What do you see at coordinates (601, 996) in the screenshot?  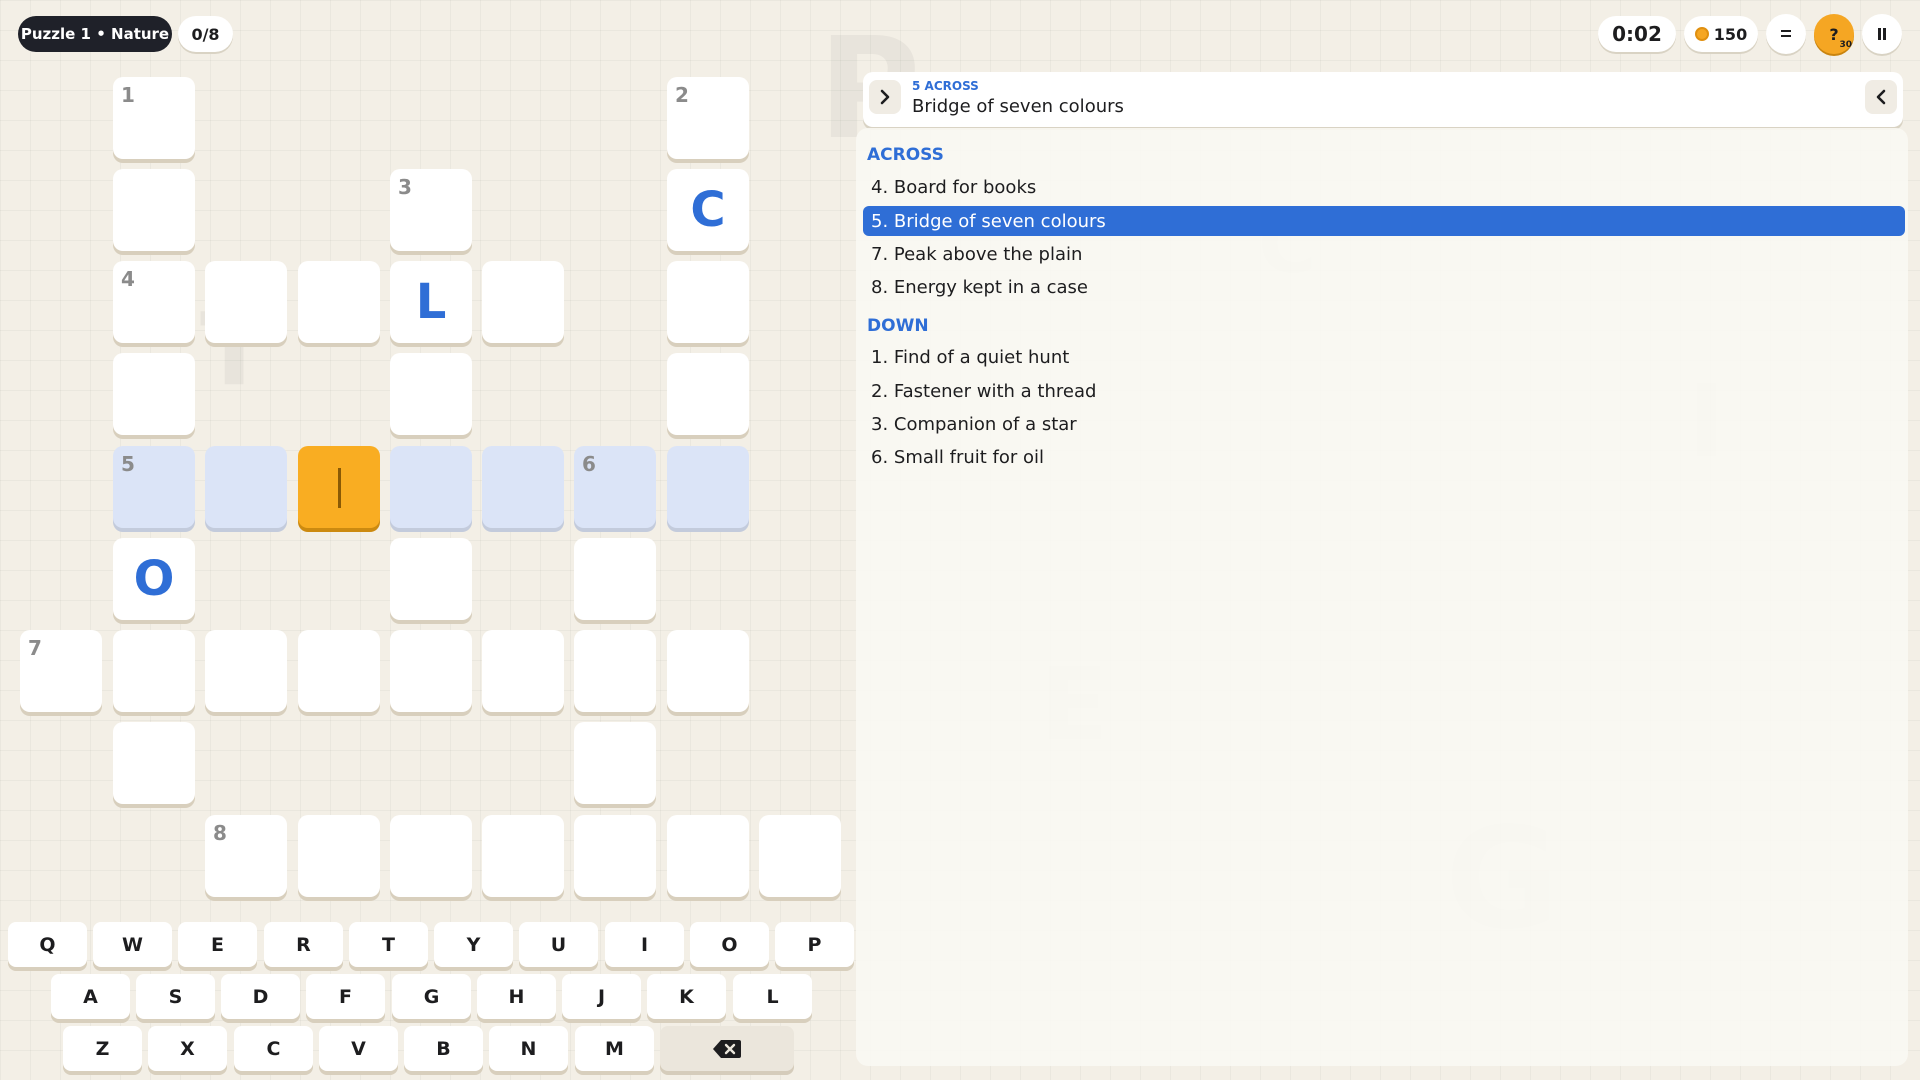 I see `key-j: J` at bounding box center [601, 996].